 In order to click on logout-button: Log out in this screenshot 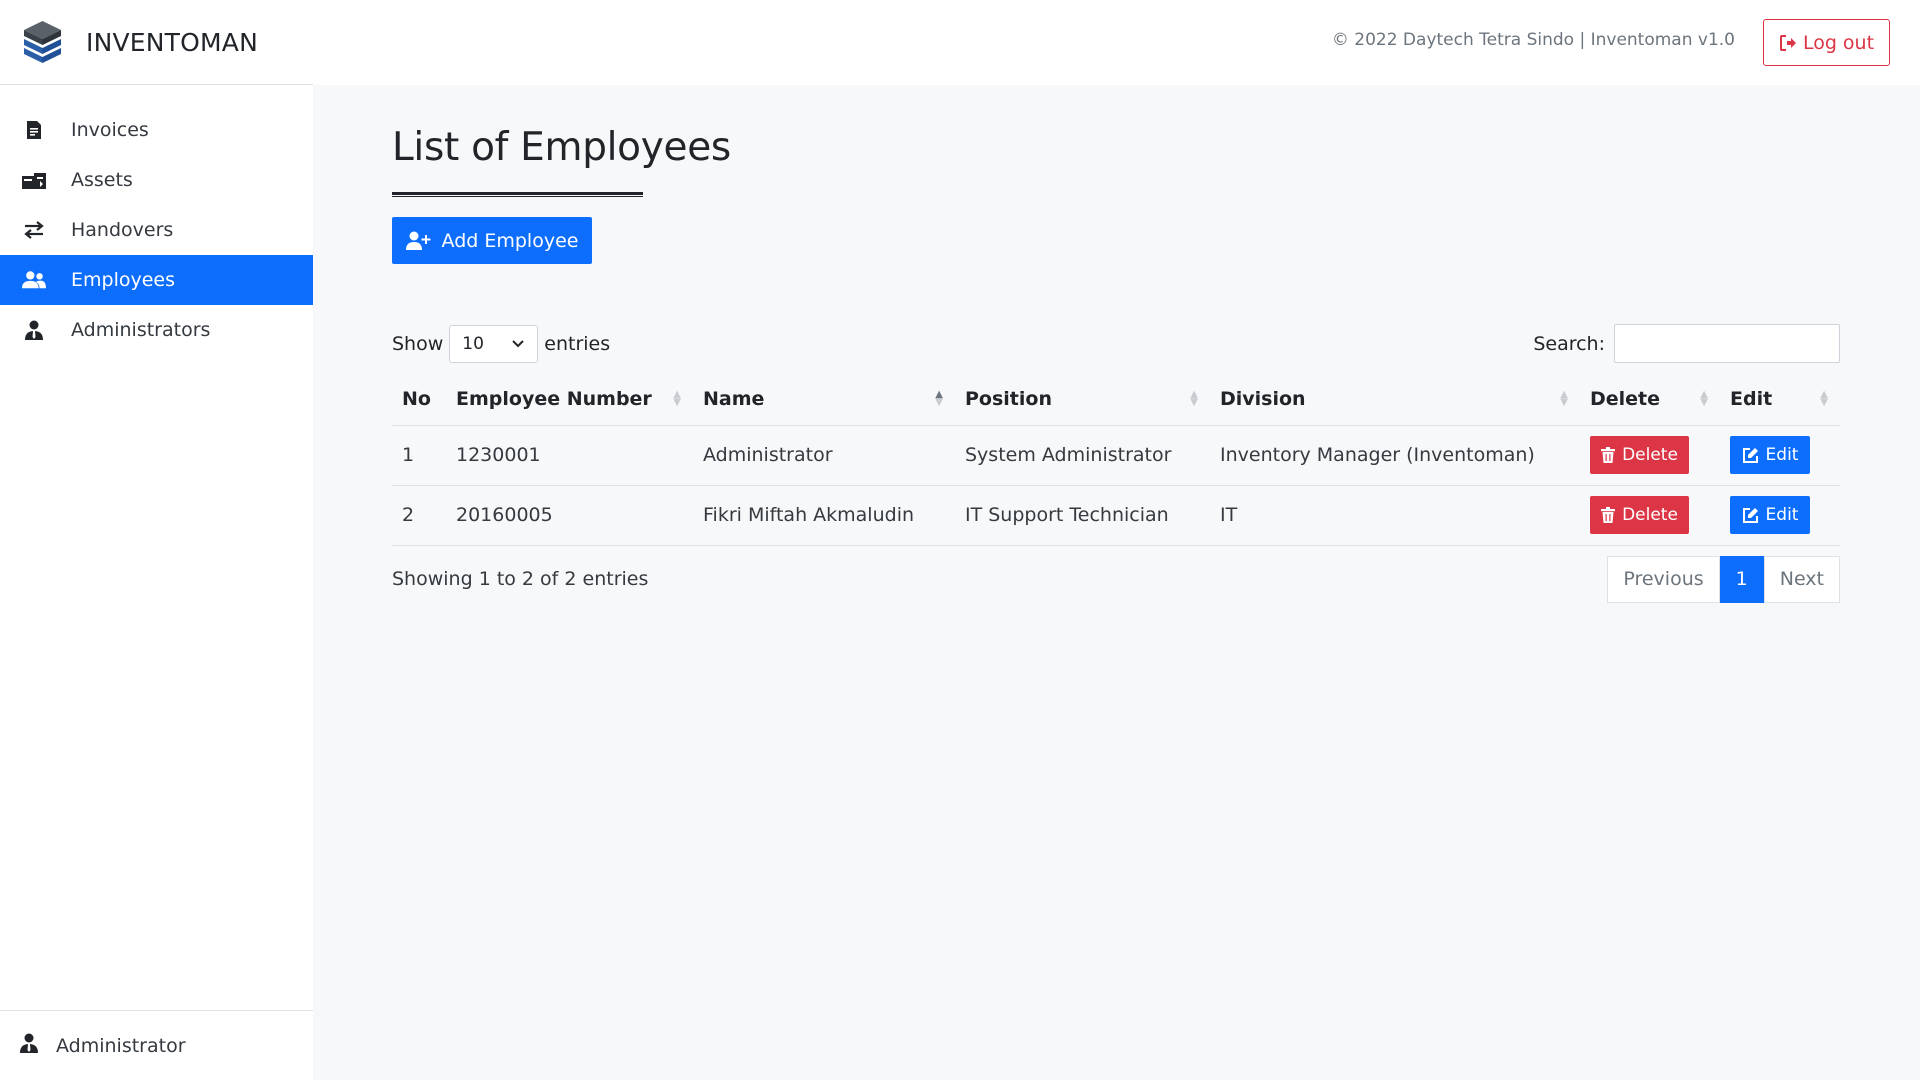, I will do `click(1826, 42)`.